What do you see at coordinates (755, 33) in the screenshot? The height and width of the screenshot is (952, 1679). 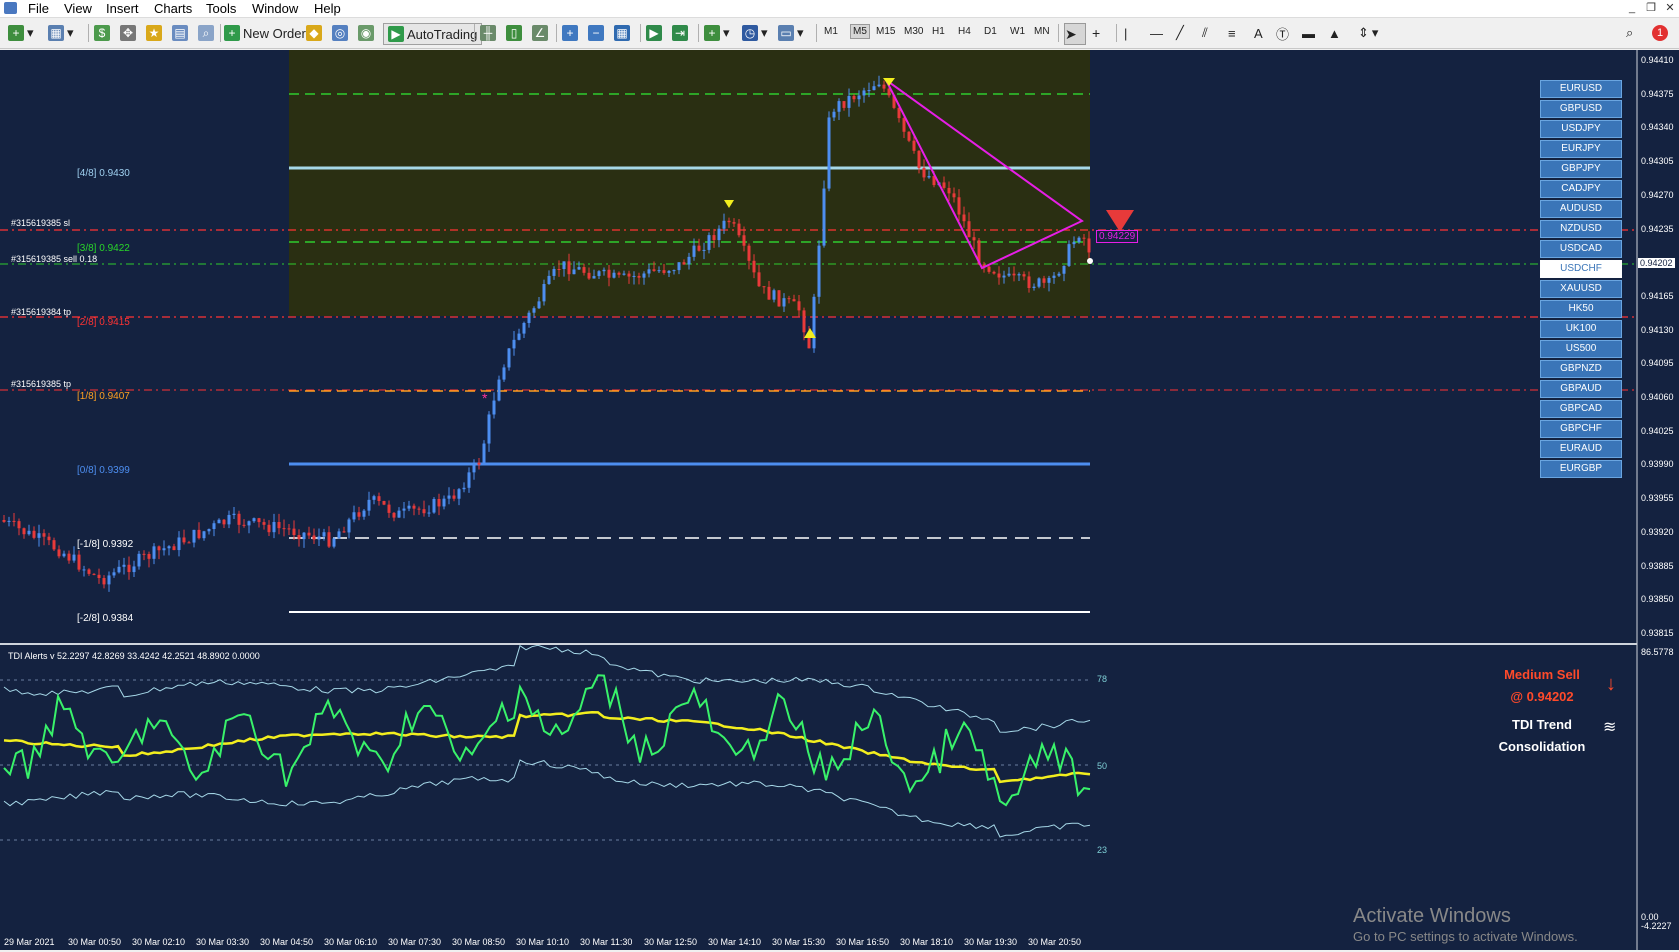 I see `periods-button: ◷ ▾` at bounding box center [755, 33].